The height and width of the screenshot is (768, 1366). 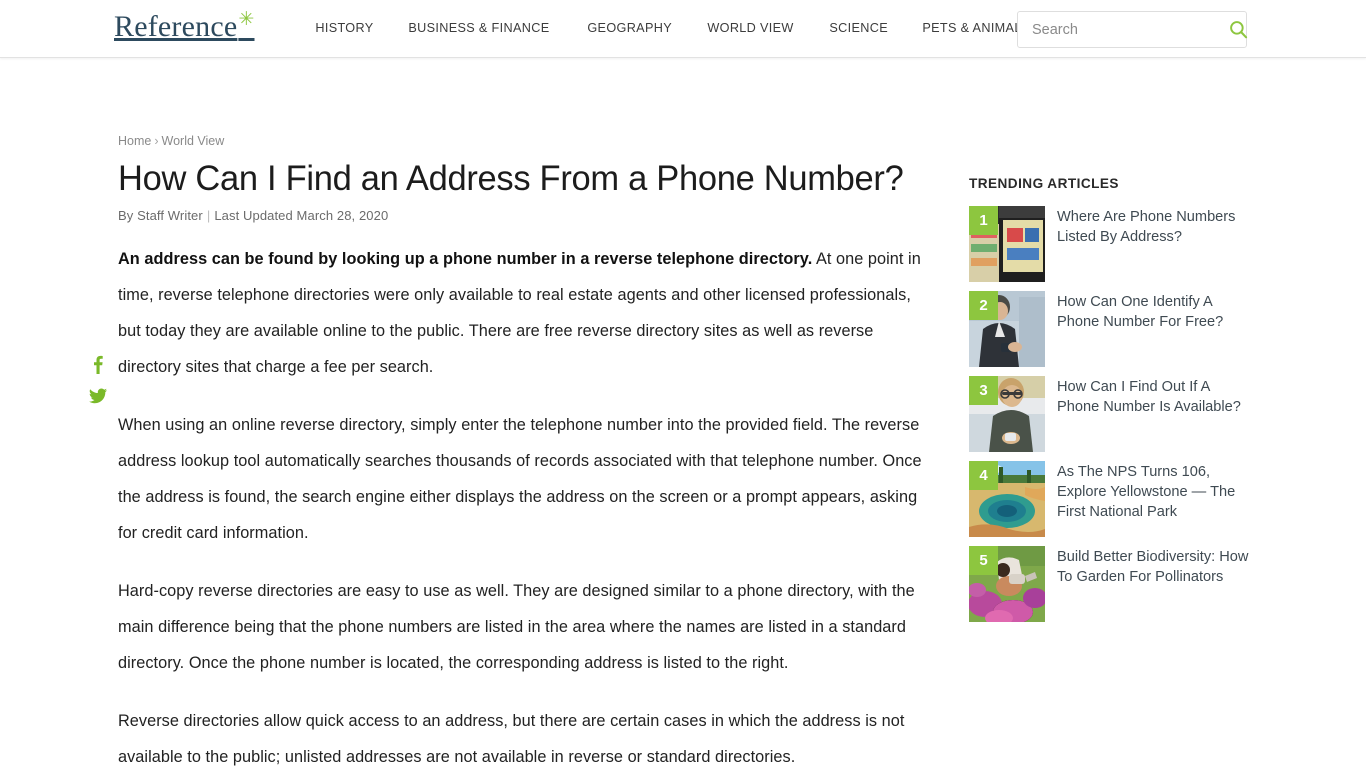 I want to click on trending-rank-2: 2, so click(x=983, y=305).